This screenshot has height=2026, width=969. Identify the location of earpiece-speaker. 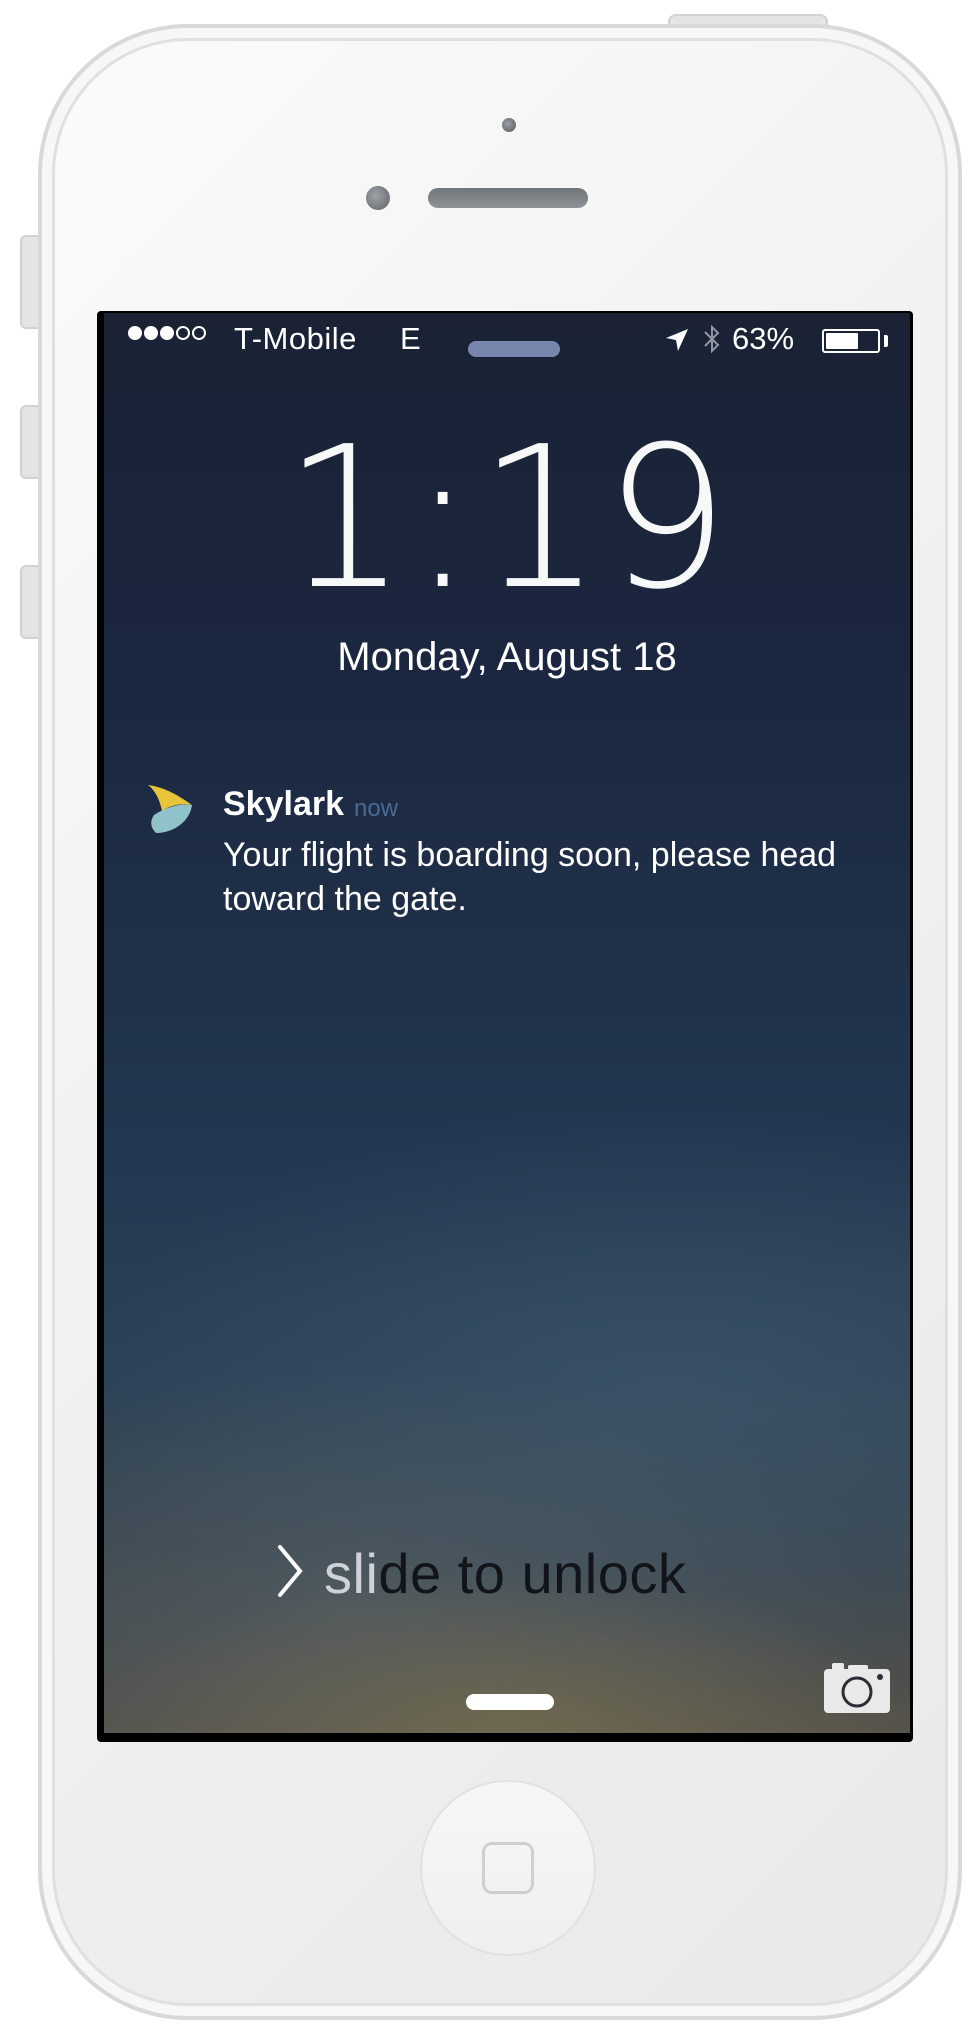
(508, 198).